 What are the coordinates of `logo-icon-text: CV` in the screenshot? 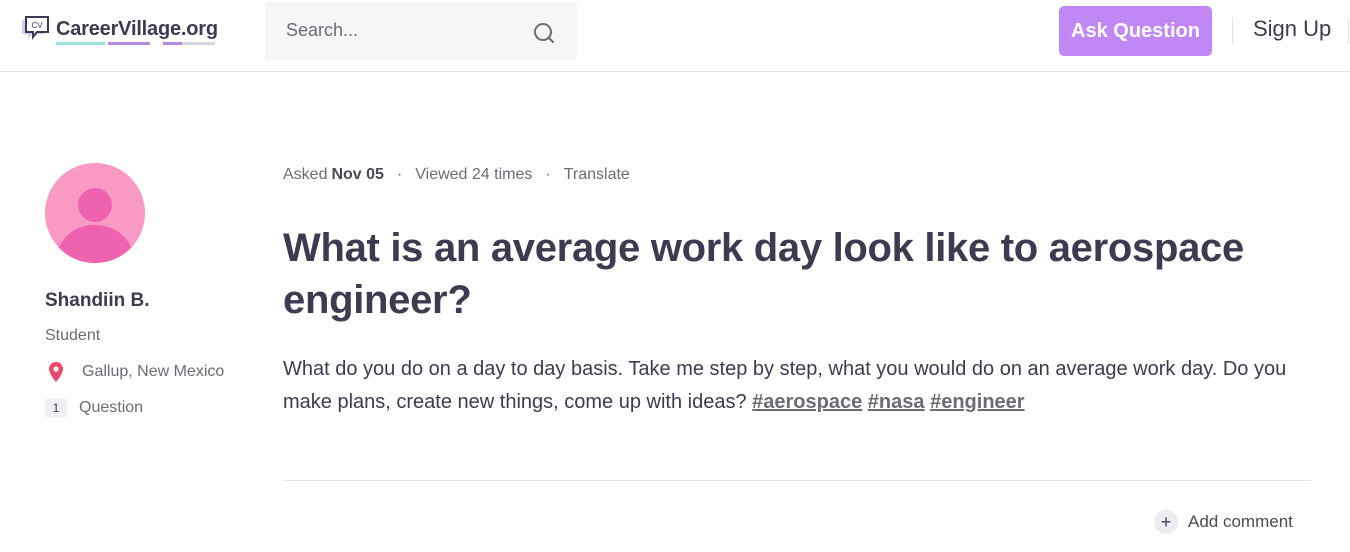 It's located at (37, 25).